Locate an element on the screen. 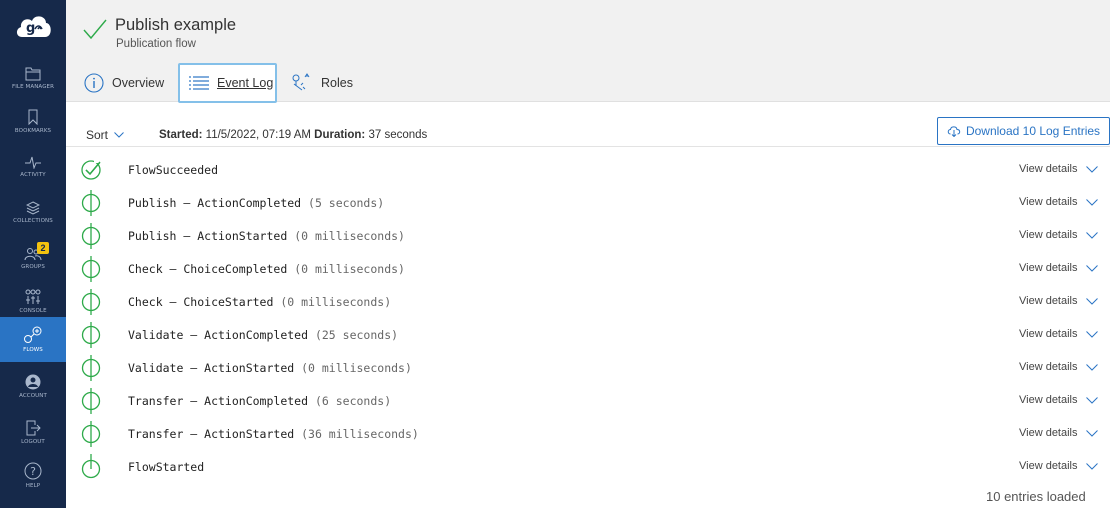 The height and width of the screenshot is (508, 1110). flow-succeeded-icon is located at coordinates (91, 170).